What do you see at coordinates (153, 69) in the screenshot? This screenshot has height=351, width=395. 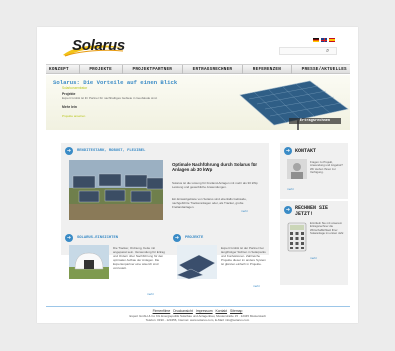 I see `nav-item-projektpartner: PROJEKTPARTNER` at bounding box center [153, 69].